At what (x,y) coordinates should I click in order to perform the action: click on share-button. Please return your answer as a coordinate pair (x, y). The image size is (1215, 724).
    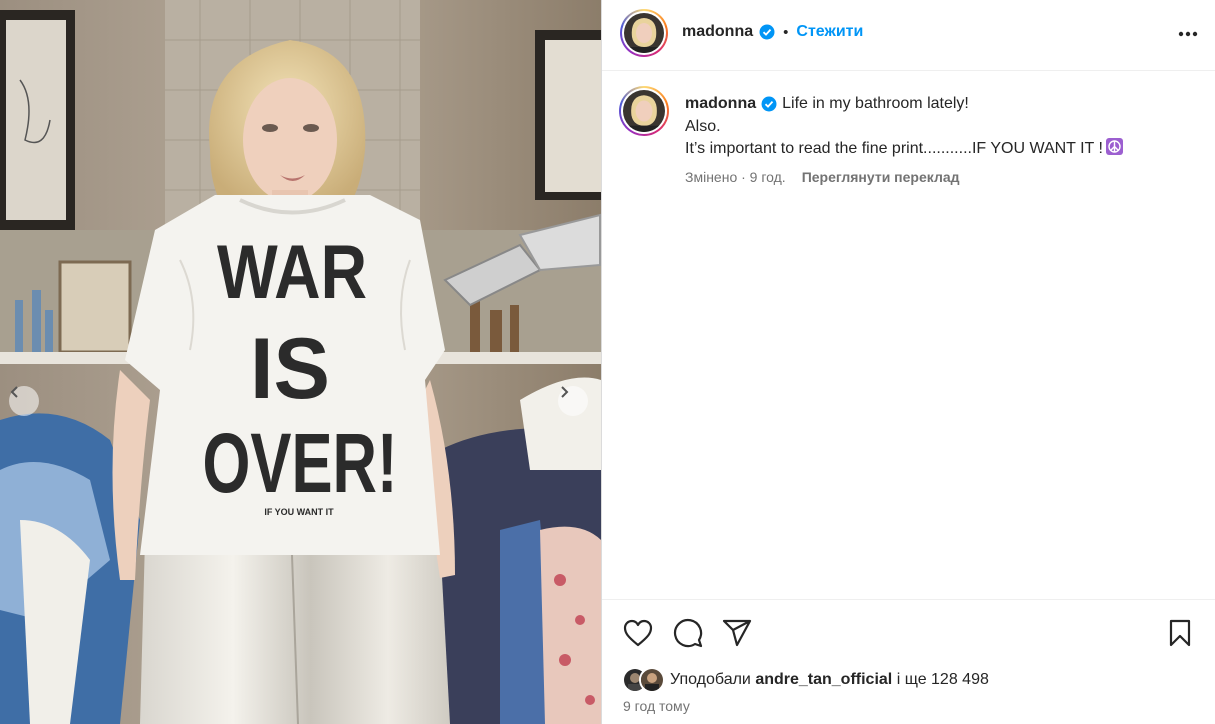
    Looking at the image, I should click on (737, 633).